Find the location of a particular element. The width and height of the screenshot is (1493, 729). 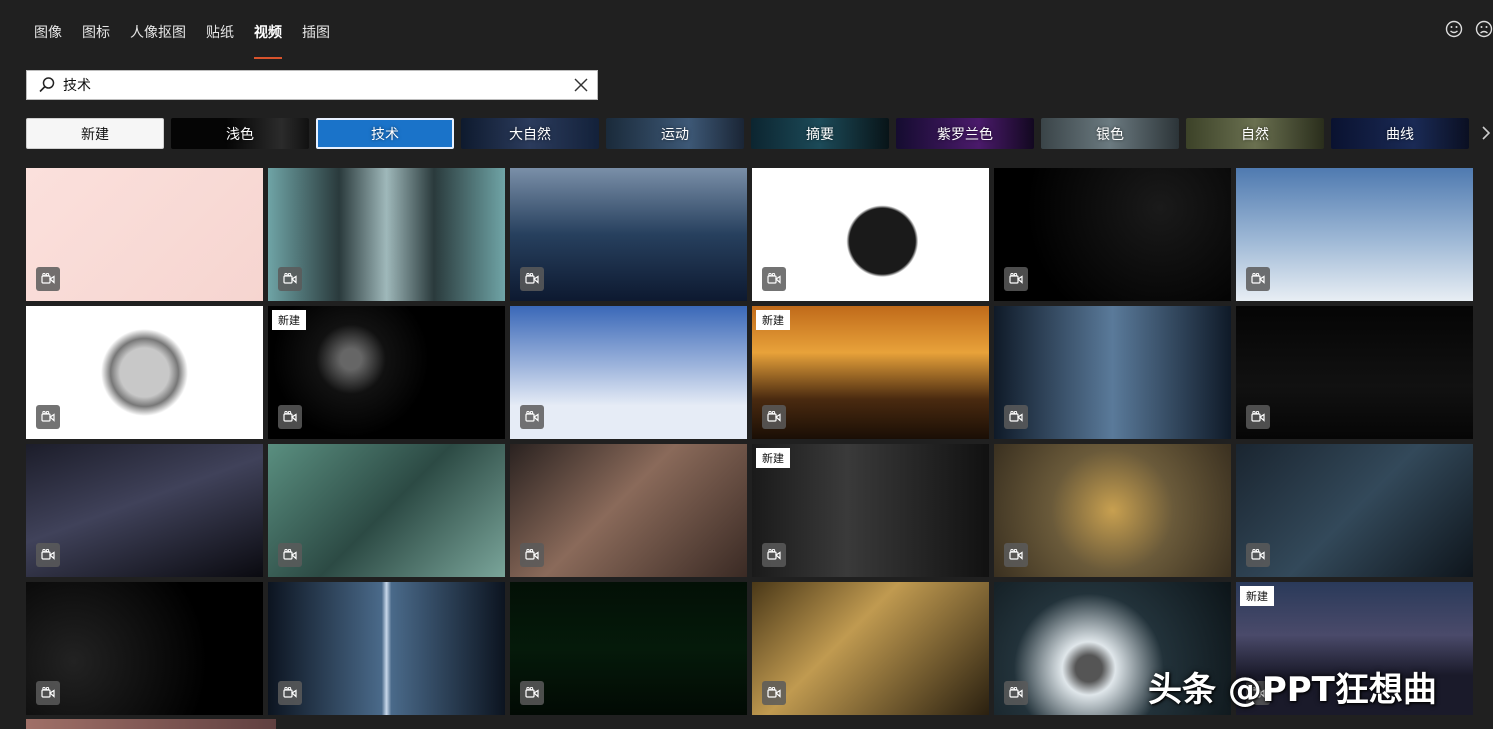

category-chip: 摘要 is located at coordinates (820, 133).